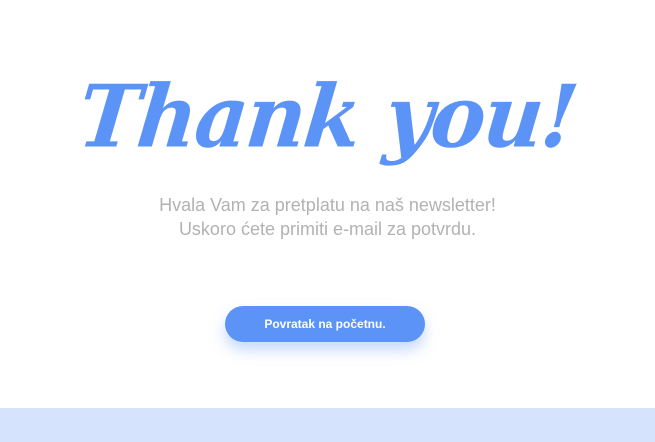  What do you see at coordinates (327, 229) in the screenshot?
I see `message-line-2: Uskoro ćete primiti e-mail za potvrdu.` at bounding box center [327, 229].